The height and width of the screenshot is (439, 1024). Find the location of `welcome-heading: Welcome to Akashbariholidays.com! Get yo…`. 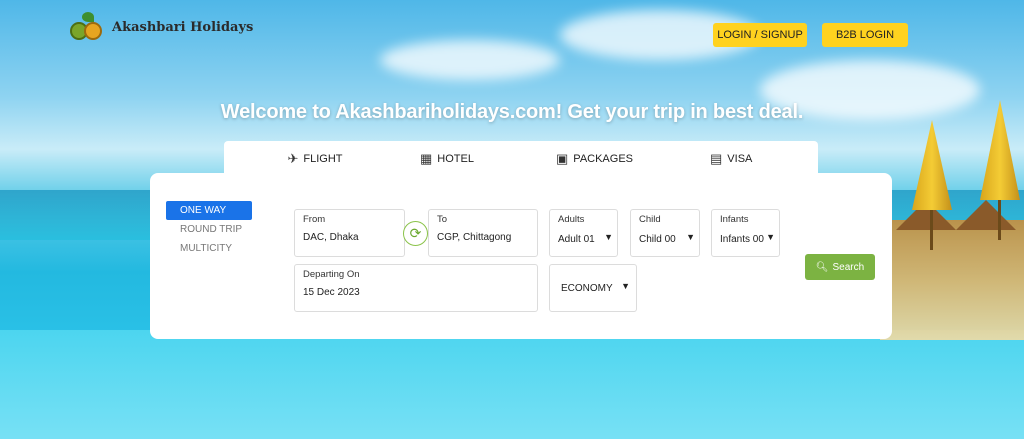

welcome-heading: Welcome to Akashbariholidays.com! Get yo… is located at coordinates (512, 112).